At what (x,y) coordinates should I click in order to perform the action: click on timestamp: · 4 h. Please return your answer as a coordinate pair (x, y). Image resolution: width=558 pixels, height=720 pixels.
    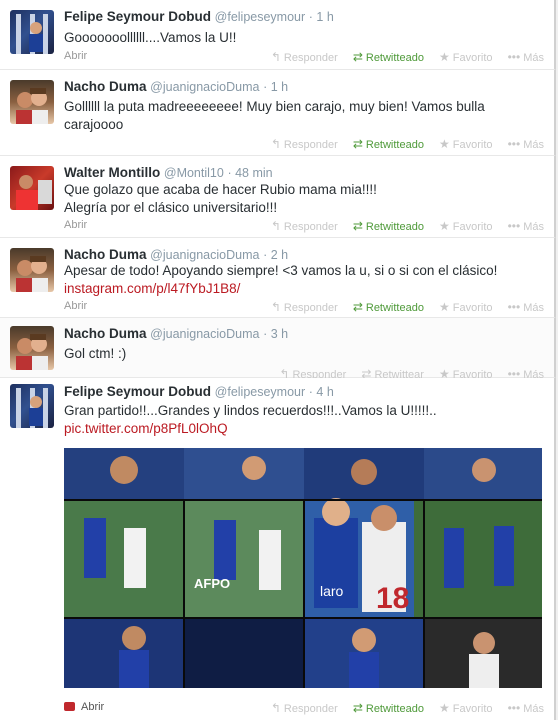
    Looking at the image, I should click on (321, 392).